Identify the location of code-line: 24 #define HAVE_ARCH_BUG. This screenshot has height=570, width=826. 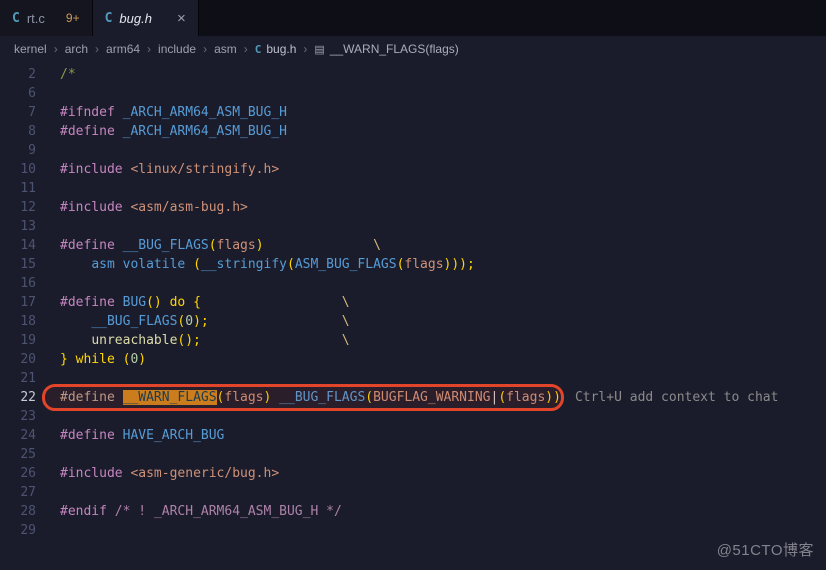
(413, 435).